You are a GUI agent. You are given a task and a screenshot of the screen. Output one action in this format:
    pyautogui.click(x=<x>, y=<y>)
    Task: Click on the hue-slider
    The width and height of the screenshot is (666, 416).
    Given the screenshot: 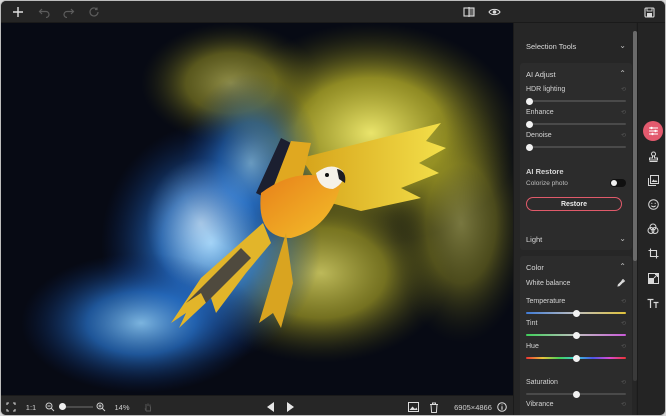 What is the action you would take?
    pyautogui.click(x=576, y=358)
    